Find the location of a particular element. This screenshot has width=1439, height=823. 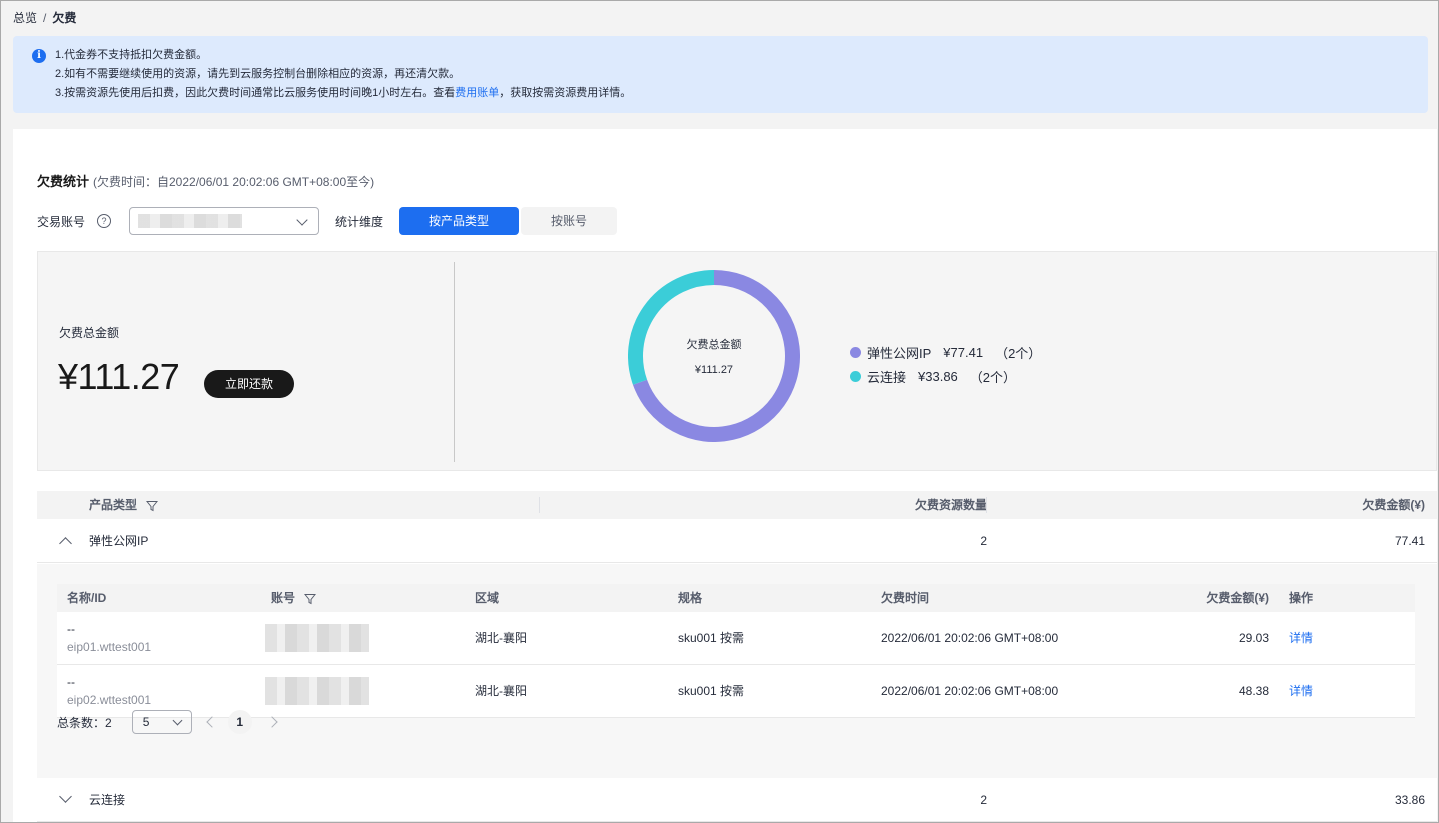

col-operation: 操作 is located at coordinates (1301, 598).